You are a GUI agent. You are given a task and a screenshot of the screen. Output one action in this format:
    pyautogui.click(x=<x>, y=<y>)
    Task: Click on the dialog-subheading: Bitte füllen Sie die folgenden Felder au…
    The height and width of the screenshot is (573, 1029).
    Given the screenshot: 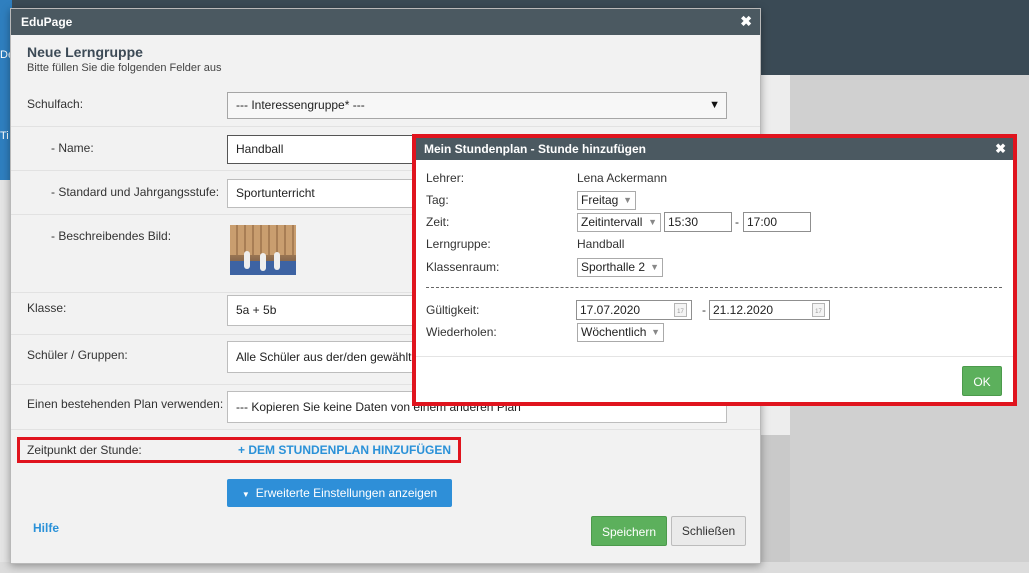 What is the action you would take?
    pyautogui.click(x=124, y=68)
    